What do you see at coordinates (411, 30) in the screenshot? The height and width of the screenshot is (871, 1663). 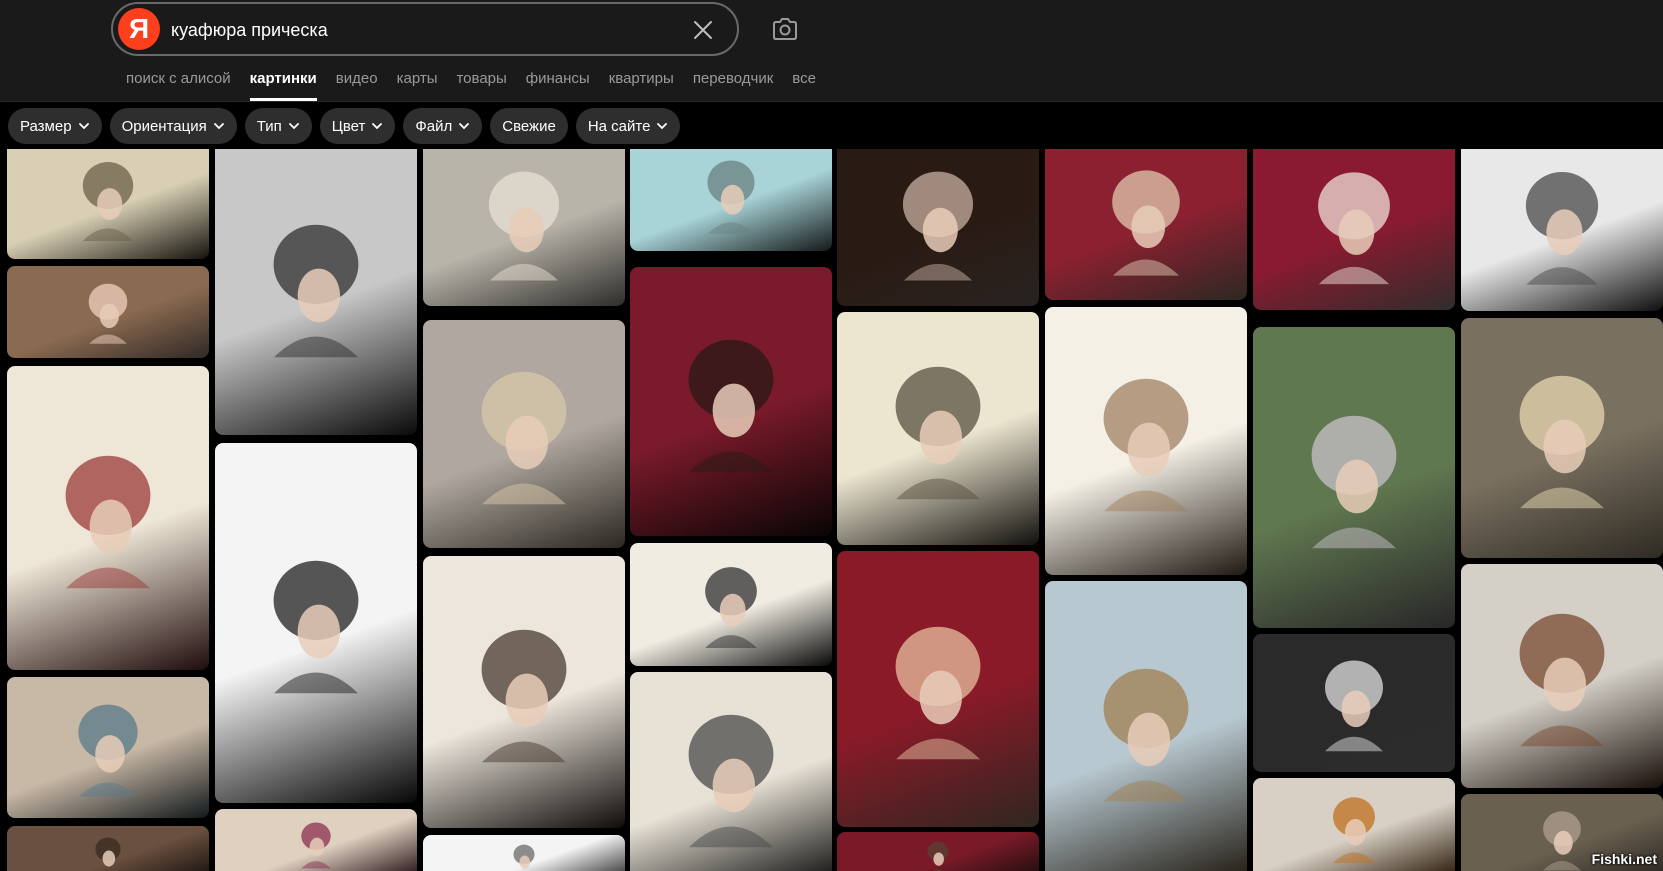 I see `search-input` at bounding box center [411, 30].